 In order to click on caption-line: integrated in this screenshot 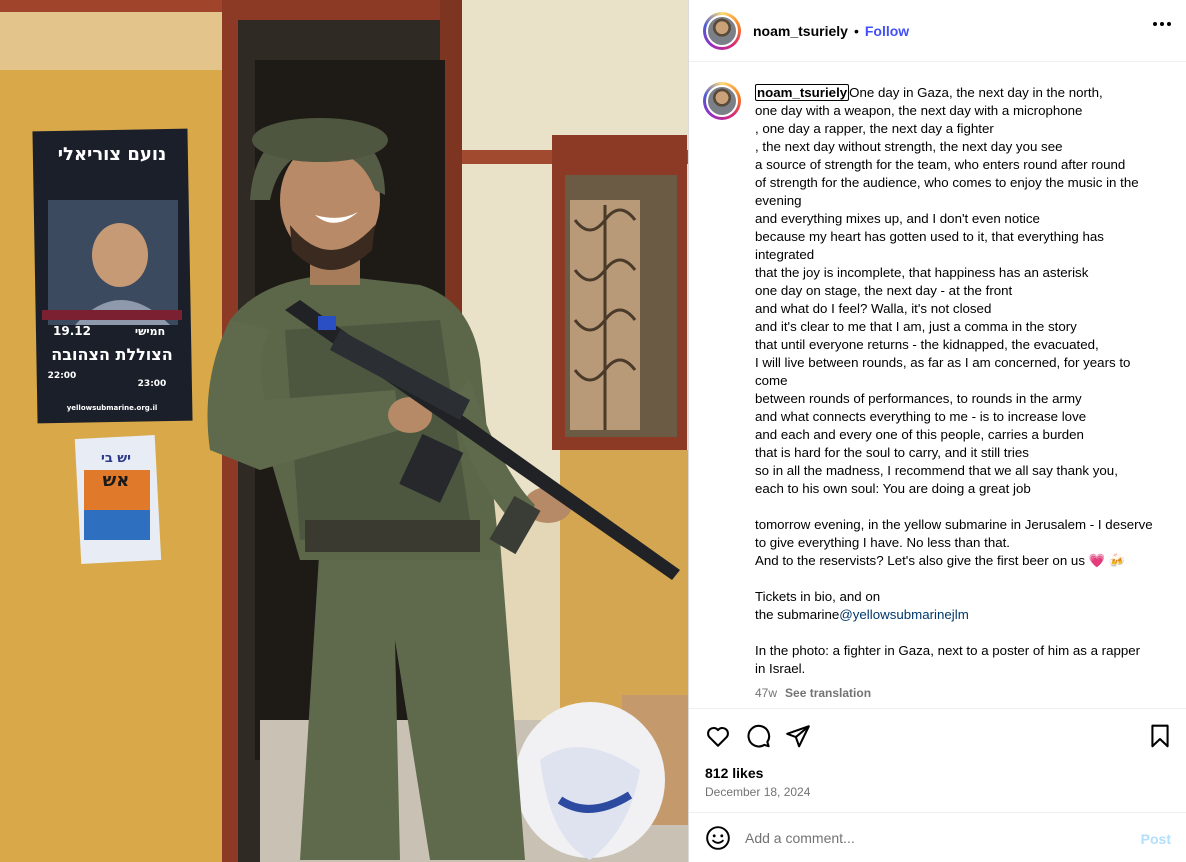, I will do `click(785, 254)`.